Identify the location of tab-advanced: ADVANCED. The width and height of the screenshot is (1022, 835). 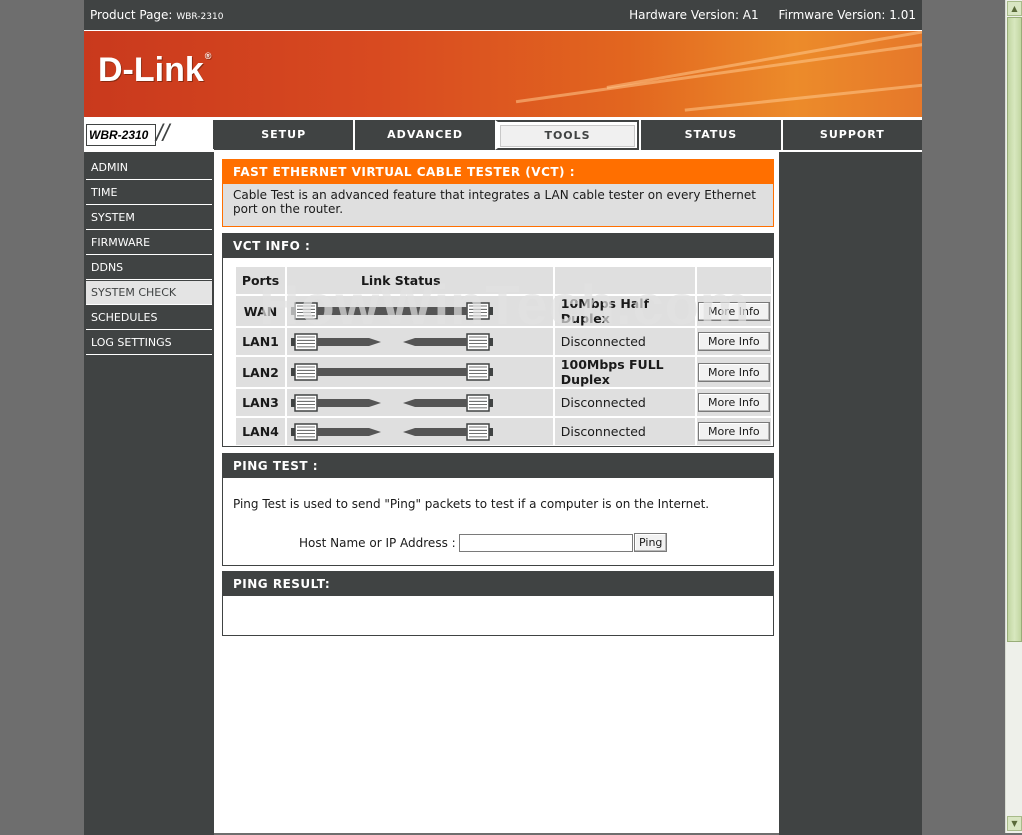
(424, 135).